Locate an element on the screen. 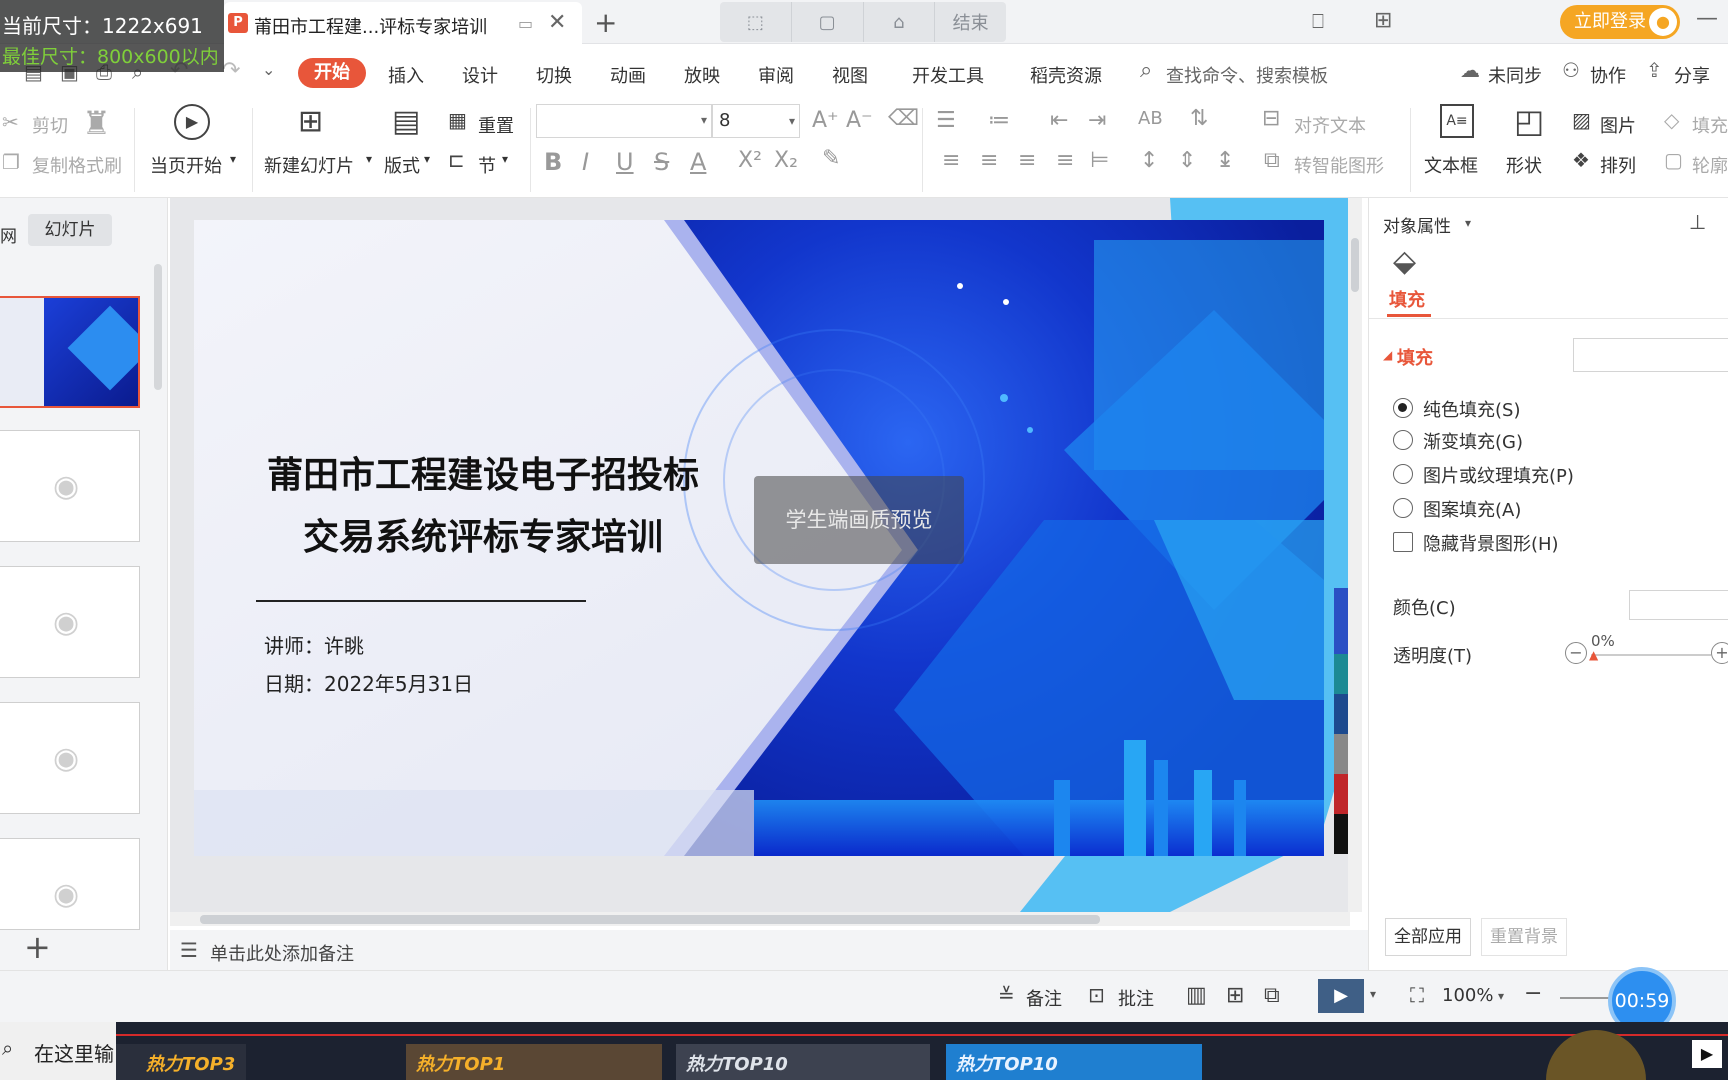 The height and width of the screenshot is (1080, 1728). slide-title-line2: 交易系统评标专家培训 is located at coordinates (483, 534).